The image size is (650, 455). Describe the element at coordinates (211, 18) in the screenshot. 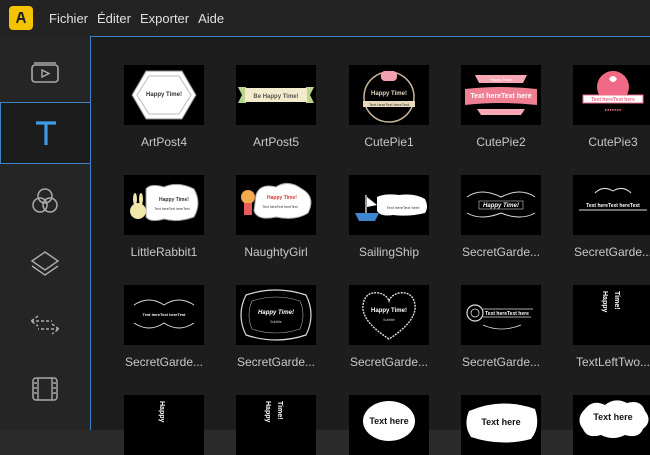

I see `menu-help: Aide` at that location.